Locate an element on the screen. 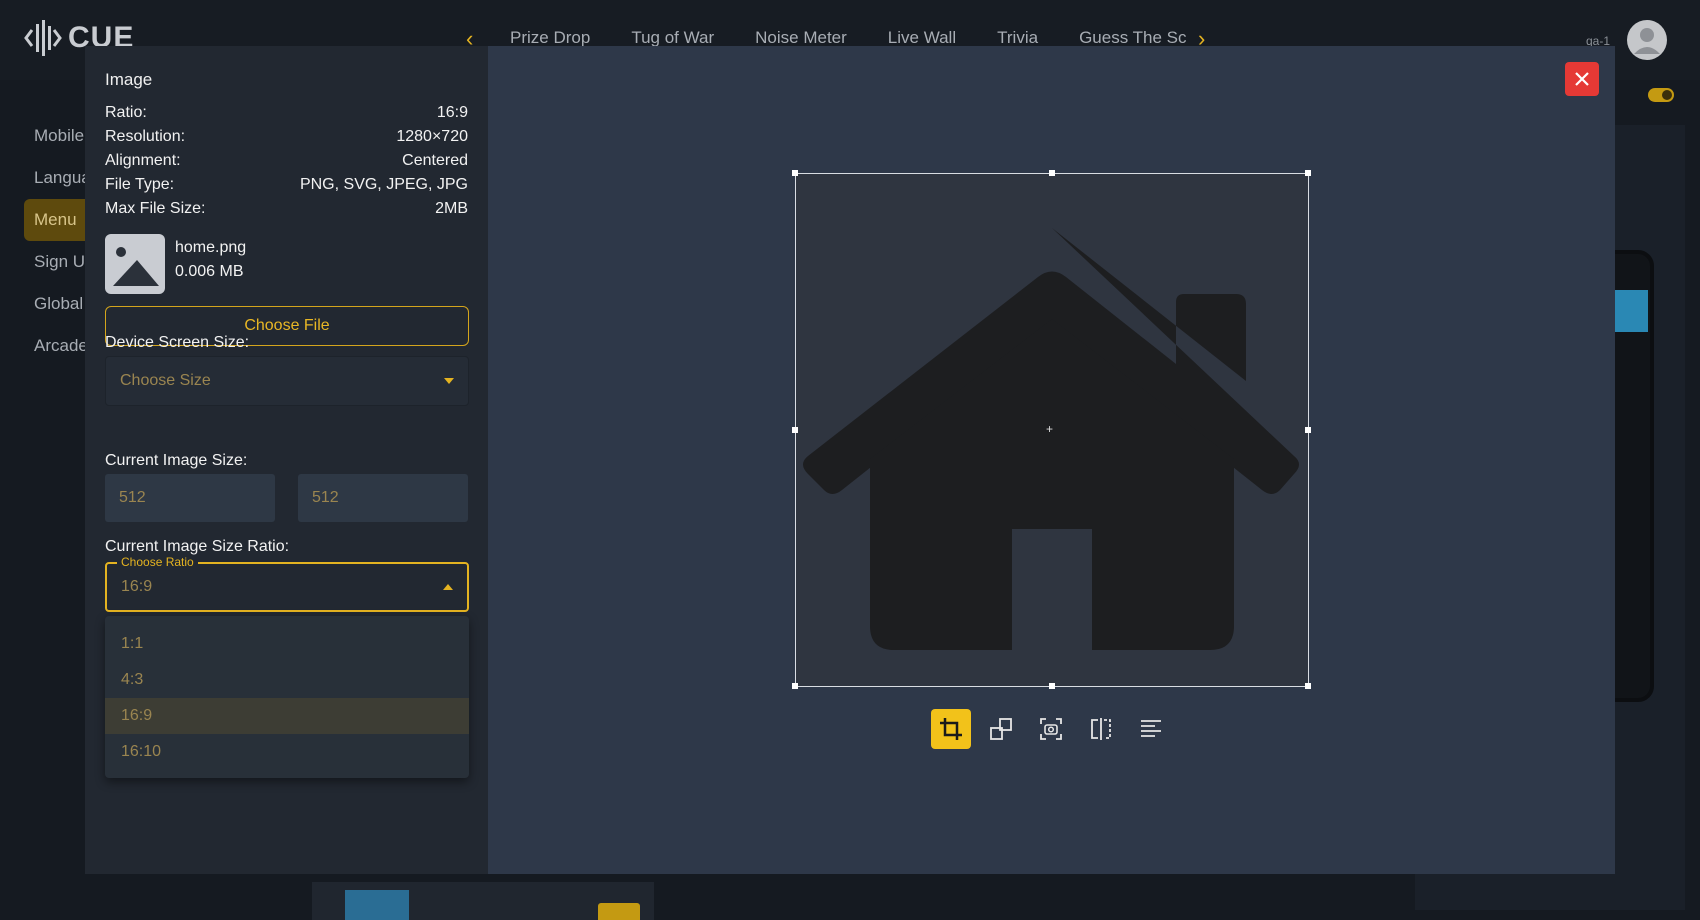 This screenshot has height=920, width=1700. info-row-alignment: Alignment: Centered is located at coordinates (286, 164).